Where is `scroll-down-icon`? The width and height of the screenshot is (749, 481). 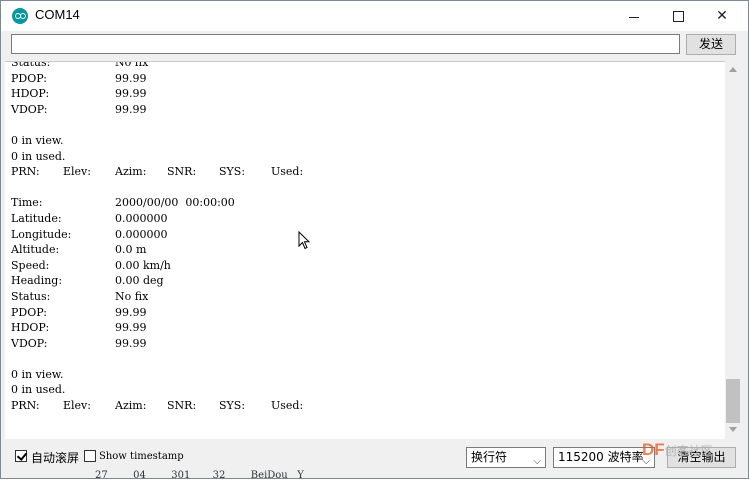
scroll-down-icon is located at coordinates (733, 429).